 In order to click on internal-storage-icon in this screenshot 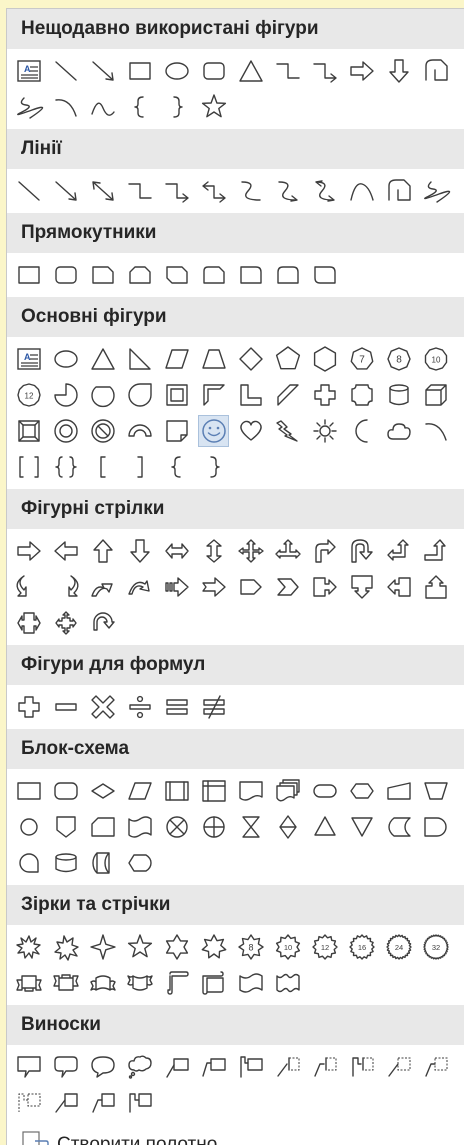, I will do `click(213, 791)`.